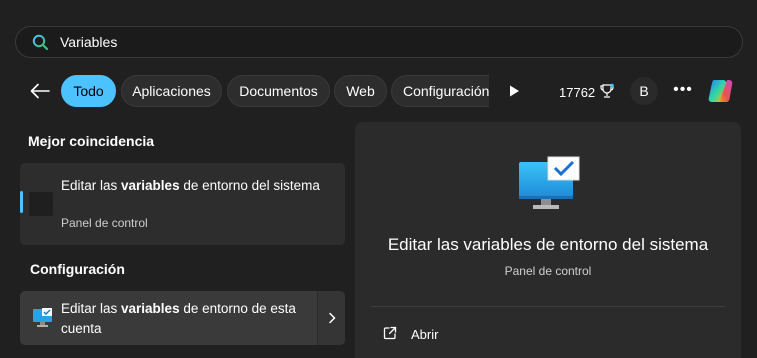 Image resolution: width=757 pixels, height=358 pixels. Describe the element at coordinates (425, 334) in the screenshot. I see `open-label: Abrir` at that location.